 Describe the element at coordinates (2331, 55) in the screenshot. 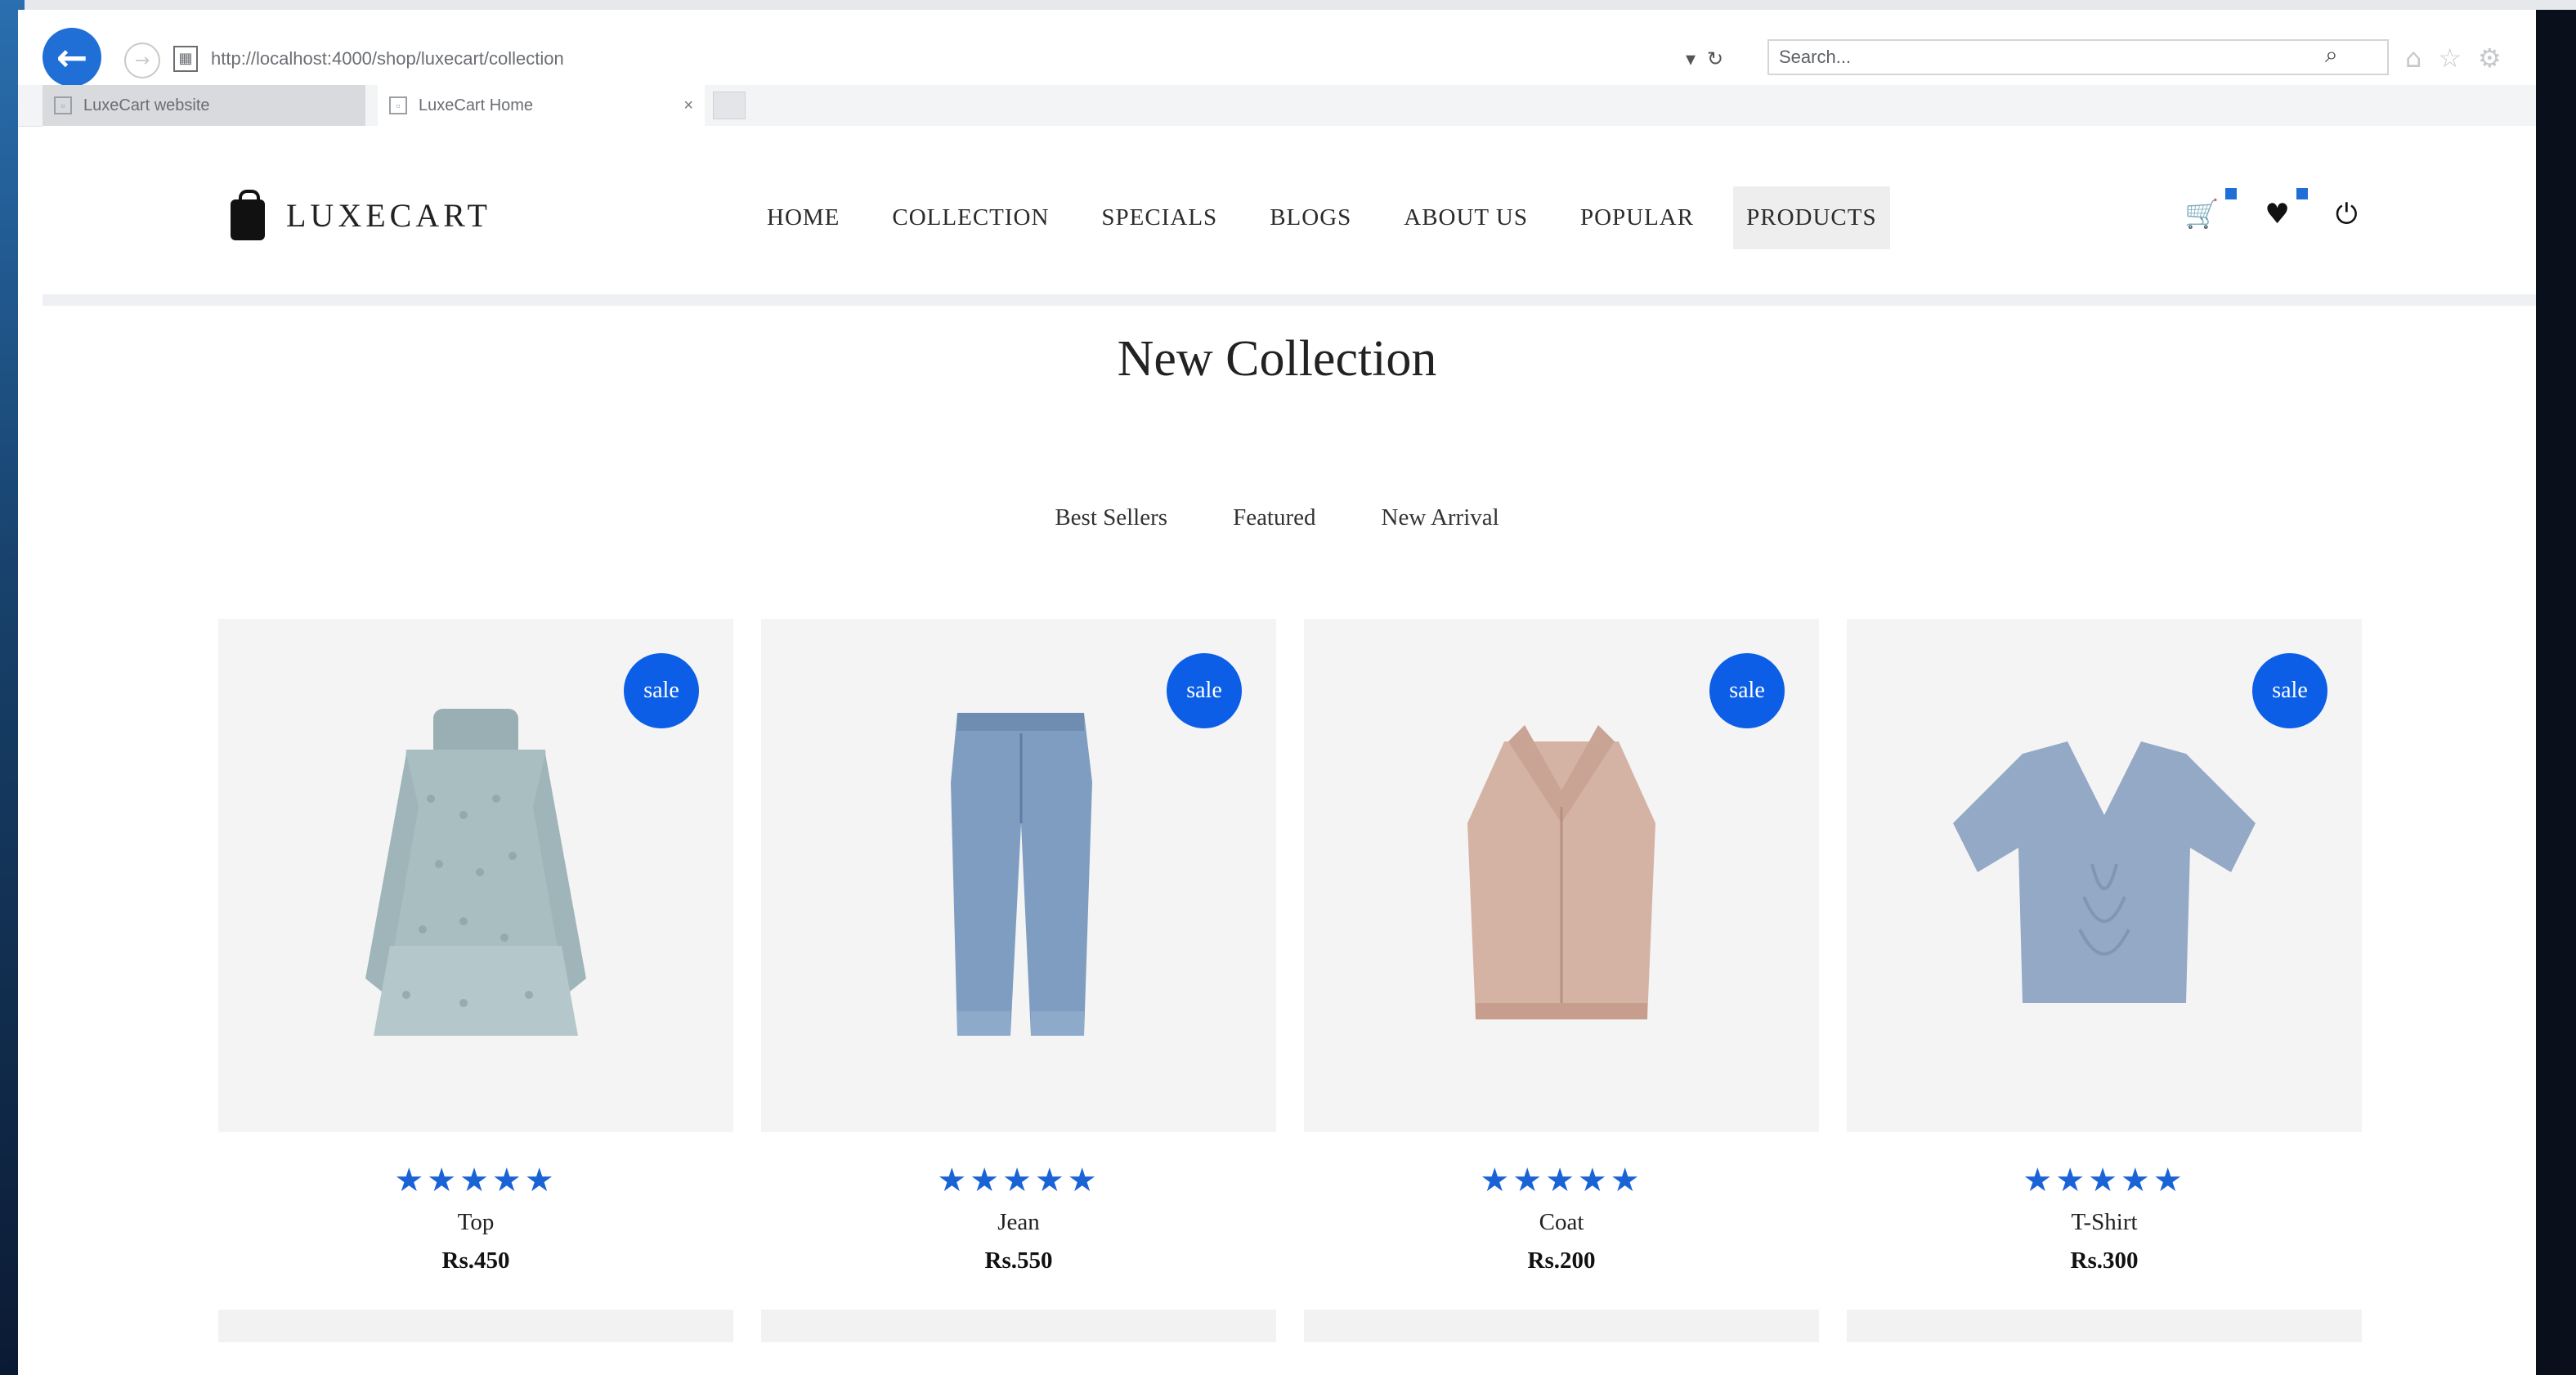

I see `search-icon: ⌕` at that location.